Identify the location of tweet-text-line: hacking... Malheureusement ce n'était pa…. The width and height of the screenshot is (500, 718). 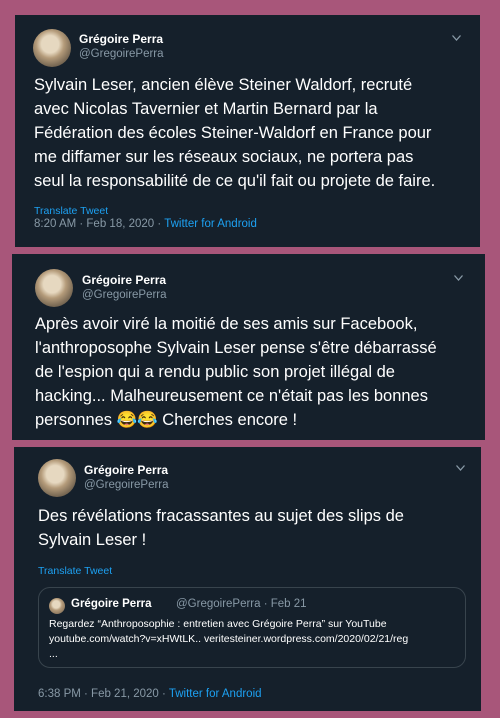
(231, 396).